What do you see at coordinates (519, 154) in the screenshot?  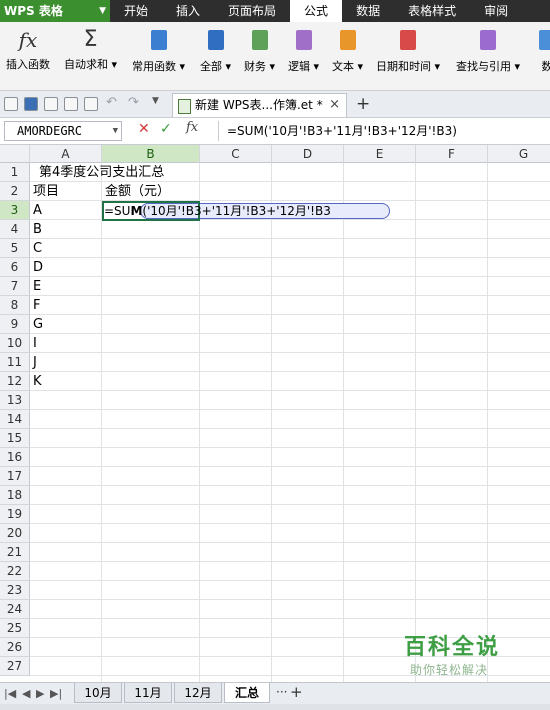 I see `column-header-g: G` at bounding box center [519, 154].